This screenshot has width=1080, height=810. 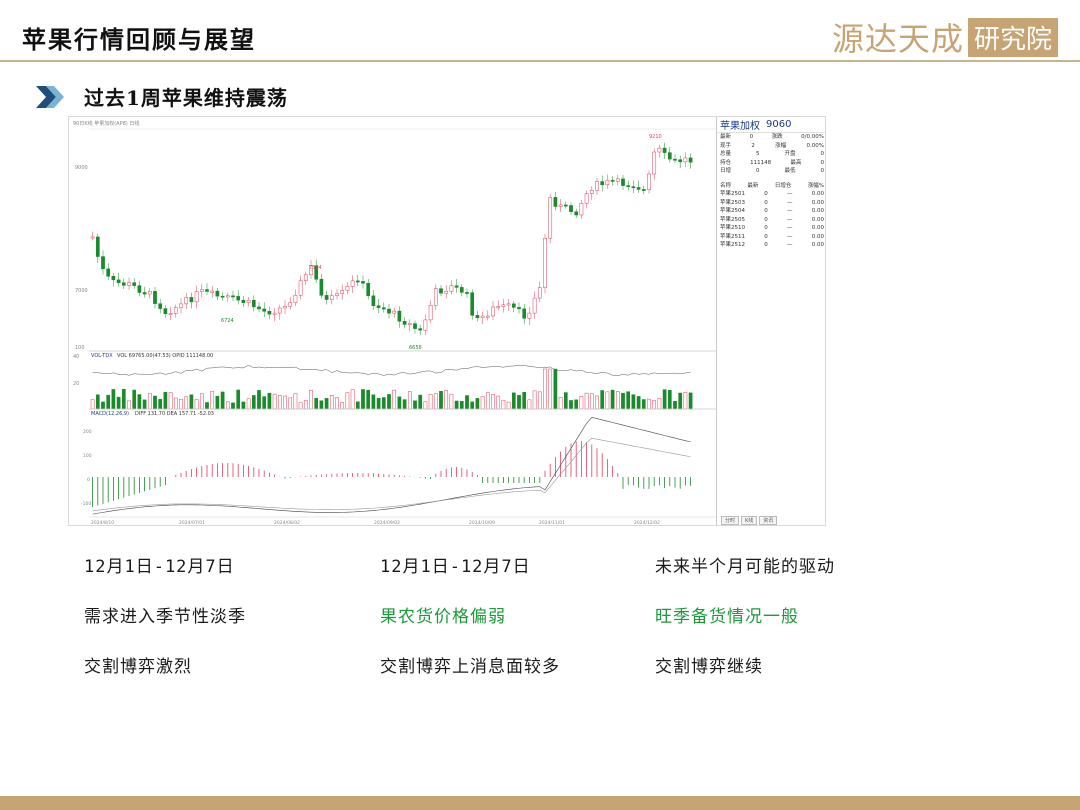 I want to click on macd-label: MACD(12,26,9), so click(x=110, y=414).